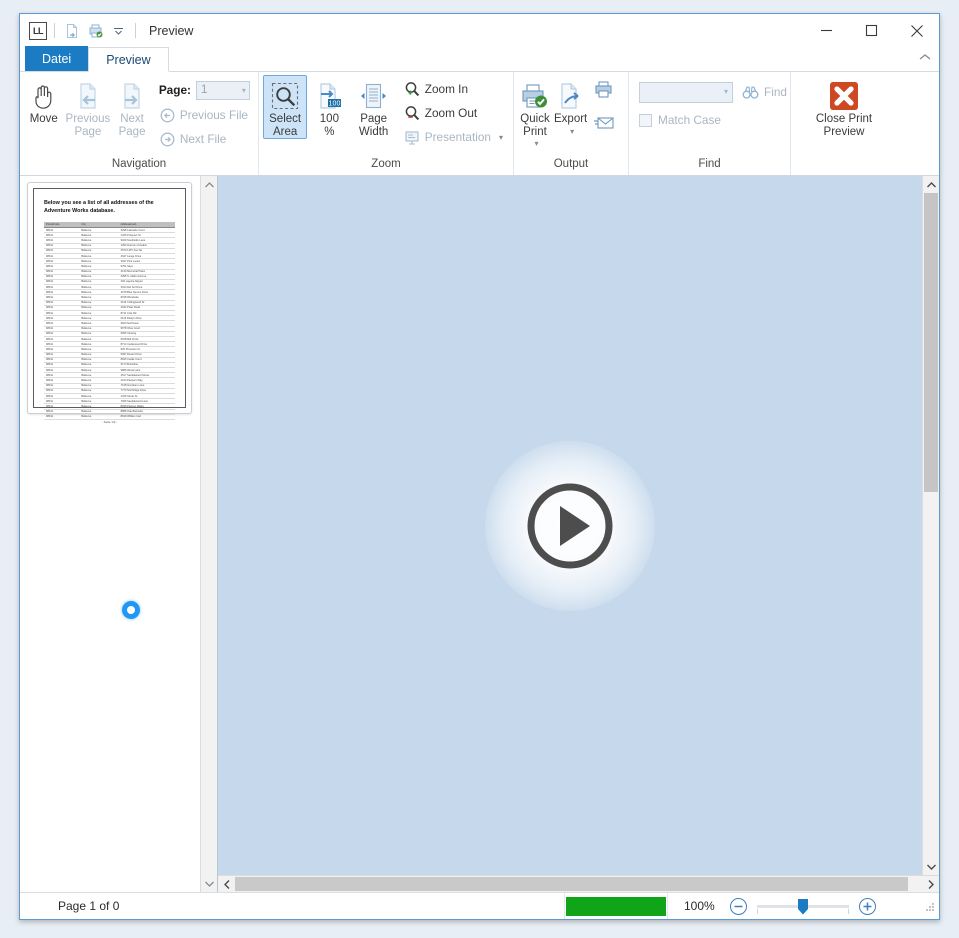 Image resolution: width=959 pixels, height=938 pixels. I want to click on resize-grip-icon, so click(929, 906).